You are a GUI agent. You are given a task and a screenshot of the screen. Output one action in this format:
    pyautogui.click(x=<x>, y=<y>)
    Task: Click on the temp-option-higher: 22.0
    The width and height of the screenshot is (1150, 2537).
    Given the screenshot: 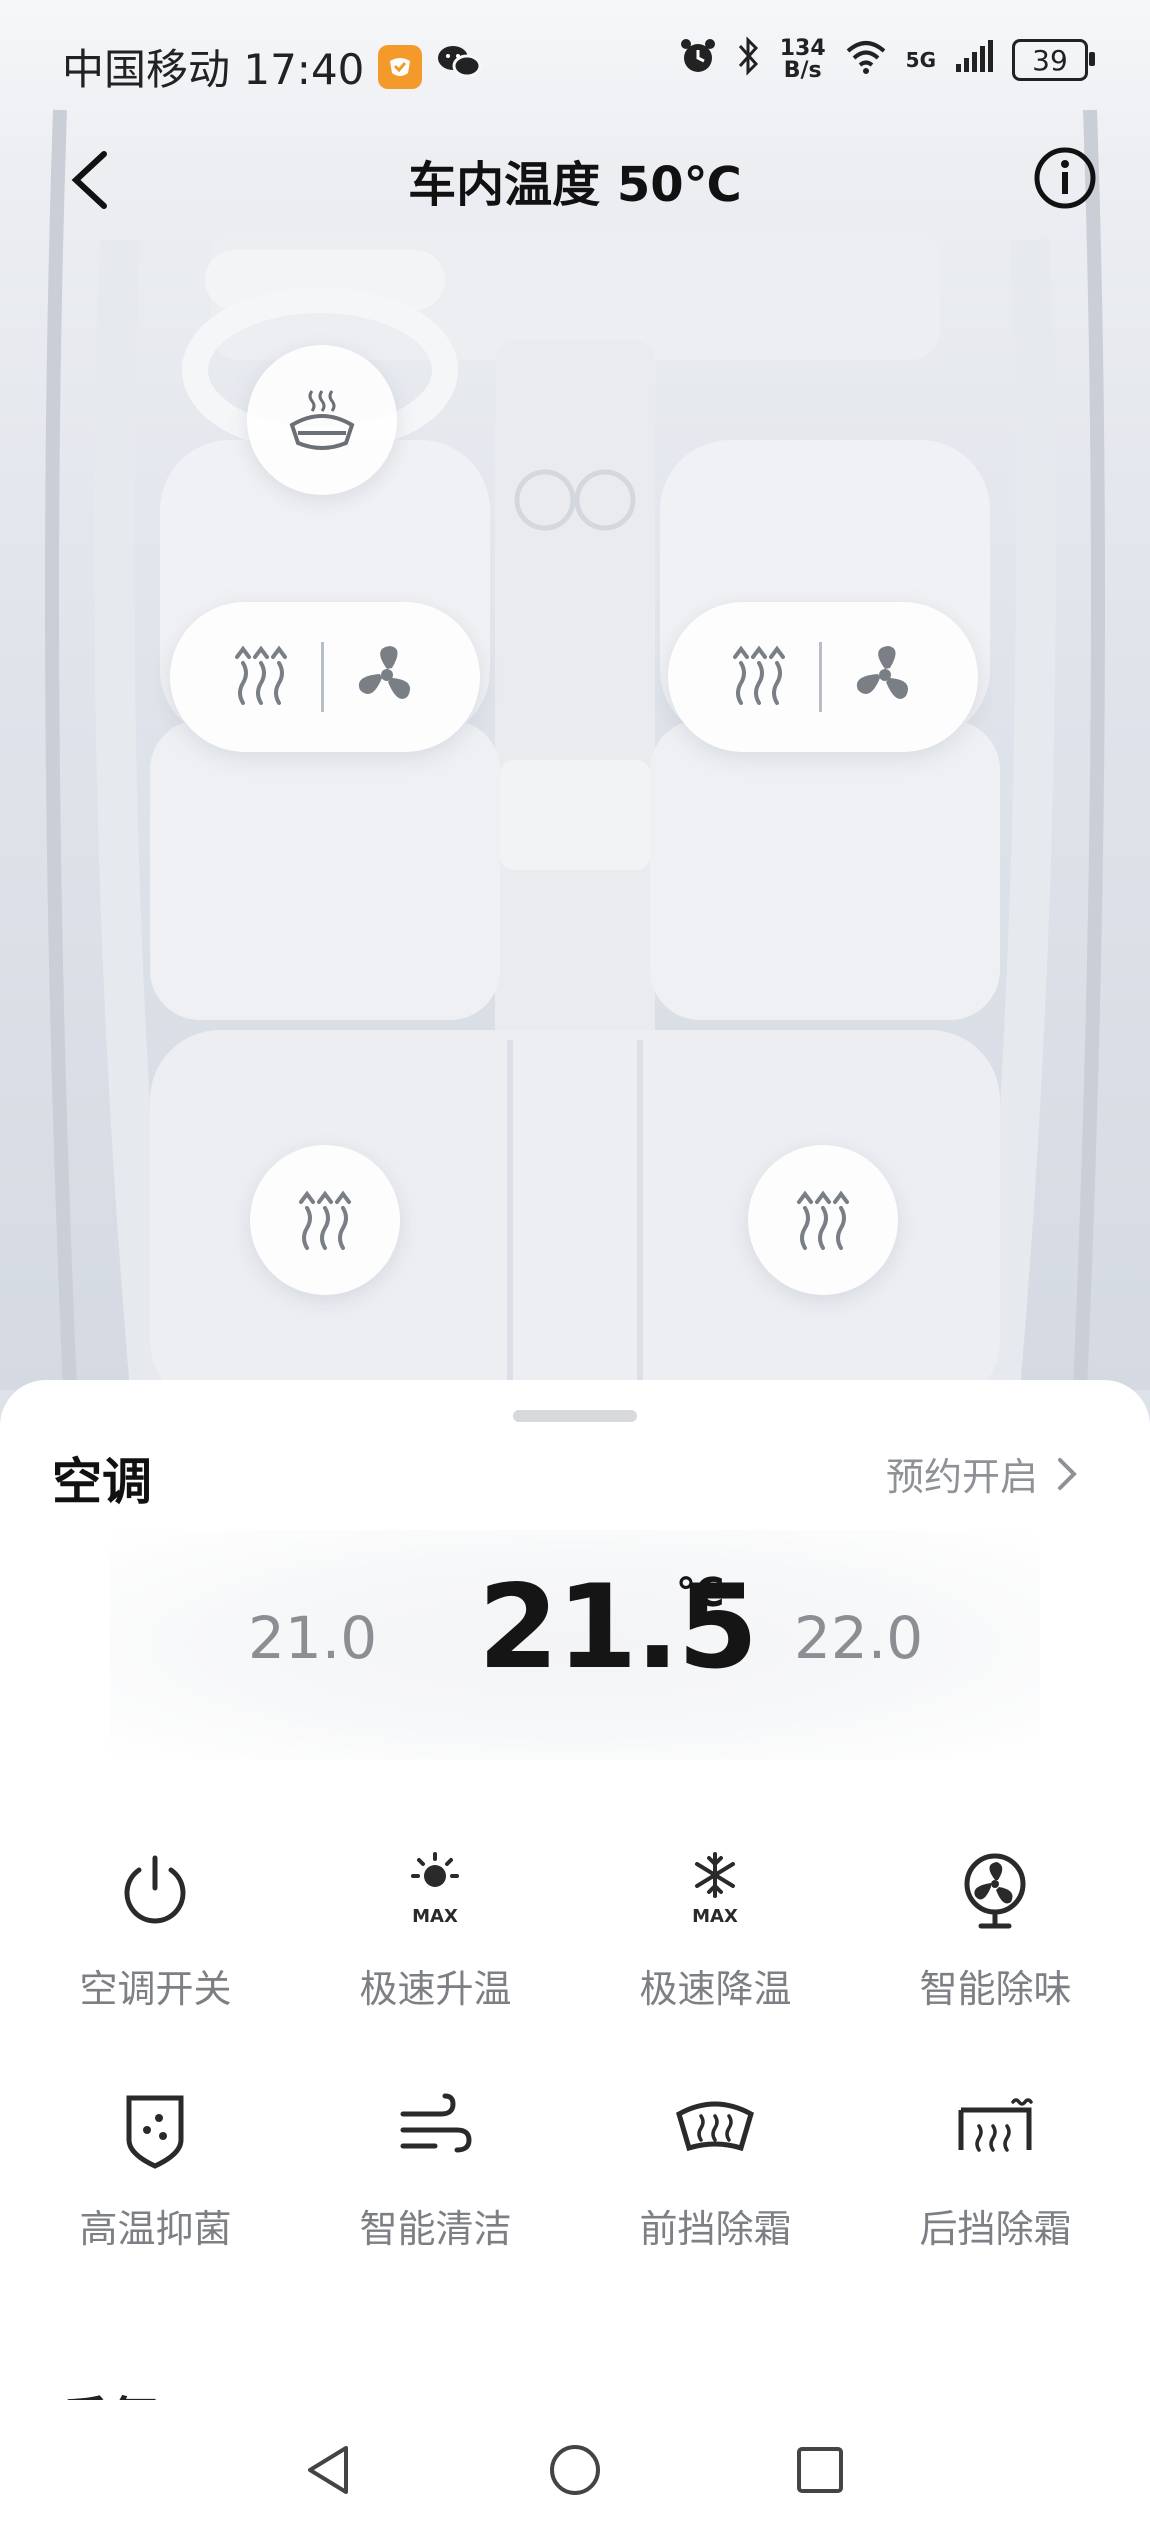 What is the action you would take?
    pyautogui.click(x=858, y=1638)
    